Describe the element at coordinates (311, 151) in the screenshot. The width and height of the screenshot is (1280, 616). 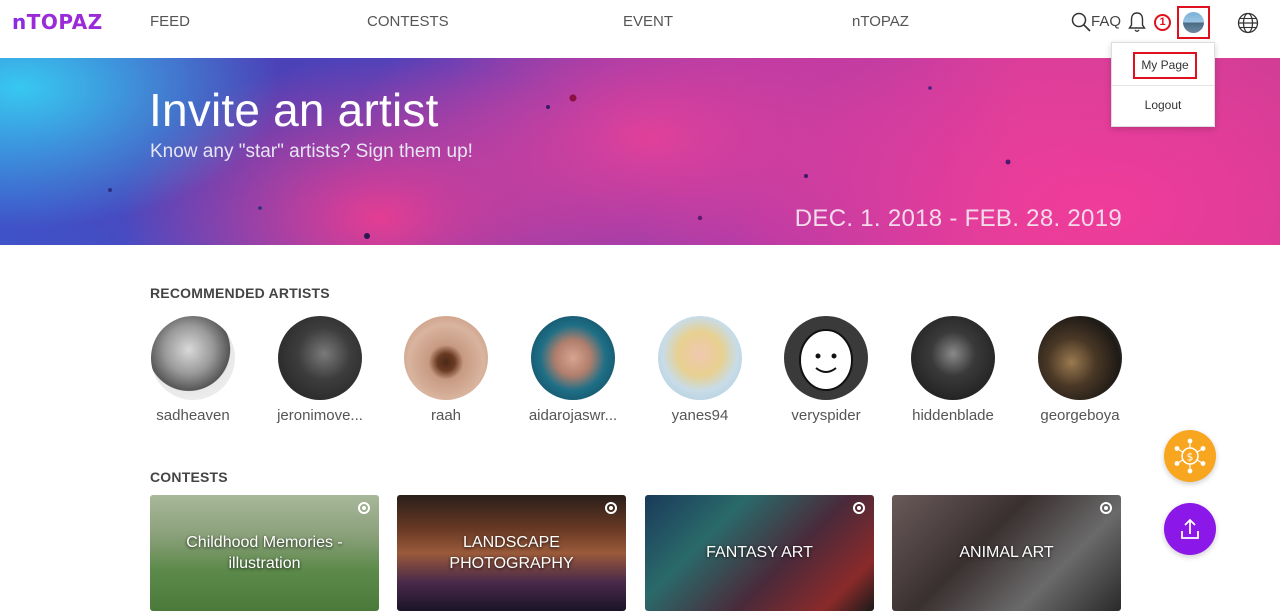
I see `banner-subtitle: Know any "star" artists? Sign them up!` at that location.